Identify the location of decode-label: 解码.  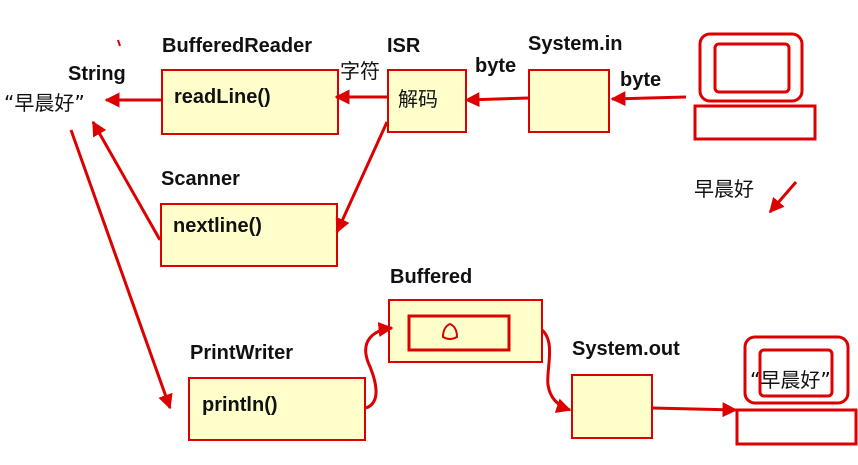
(418, 99).